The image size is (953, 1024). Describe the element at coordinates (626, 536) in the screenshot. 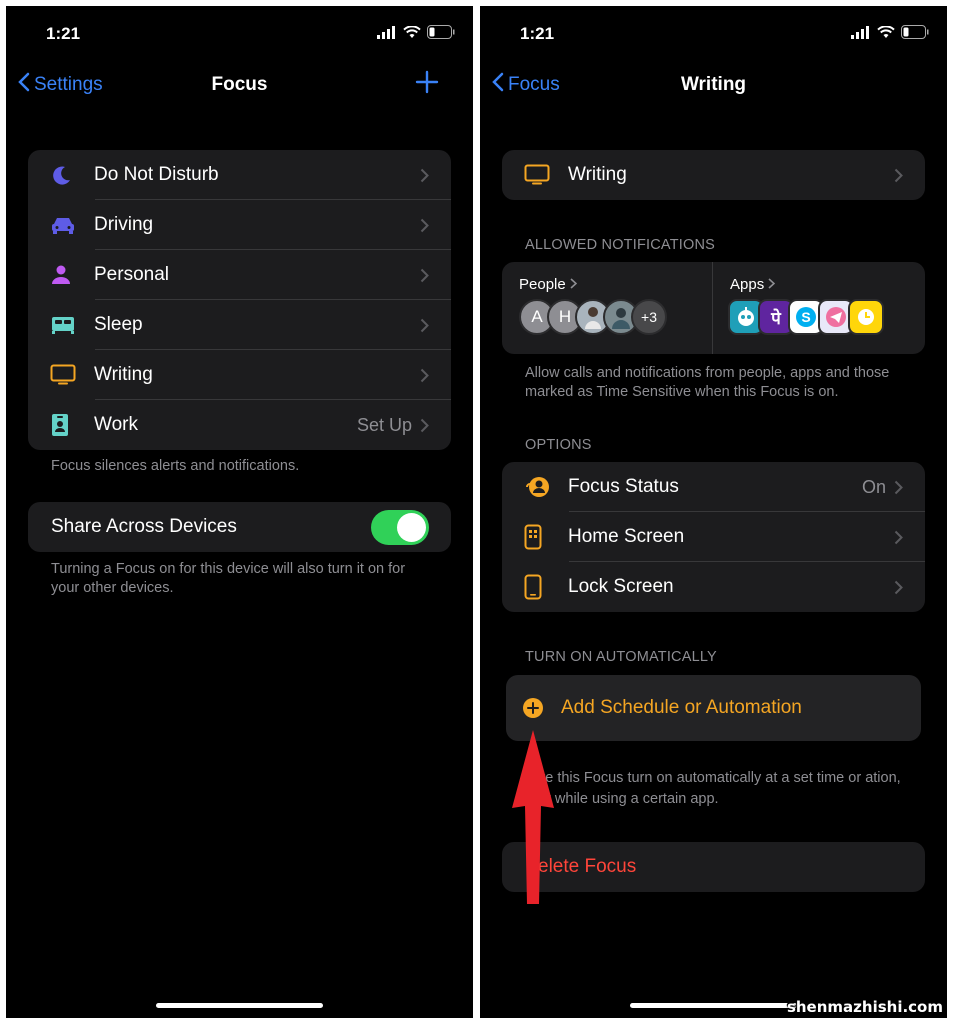

I see `option-label: Home Screen` at that location.